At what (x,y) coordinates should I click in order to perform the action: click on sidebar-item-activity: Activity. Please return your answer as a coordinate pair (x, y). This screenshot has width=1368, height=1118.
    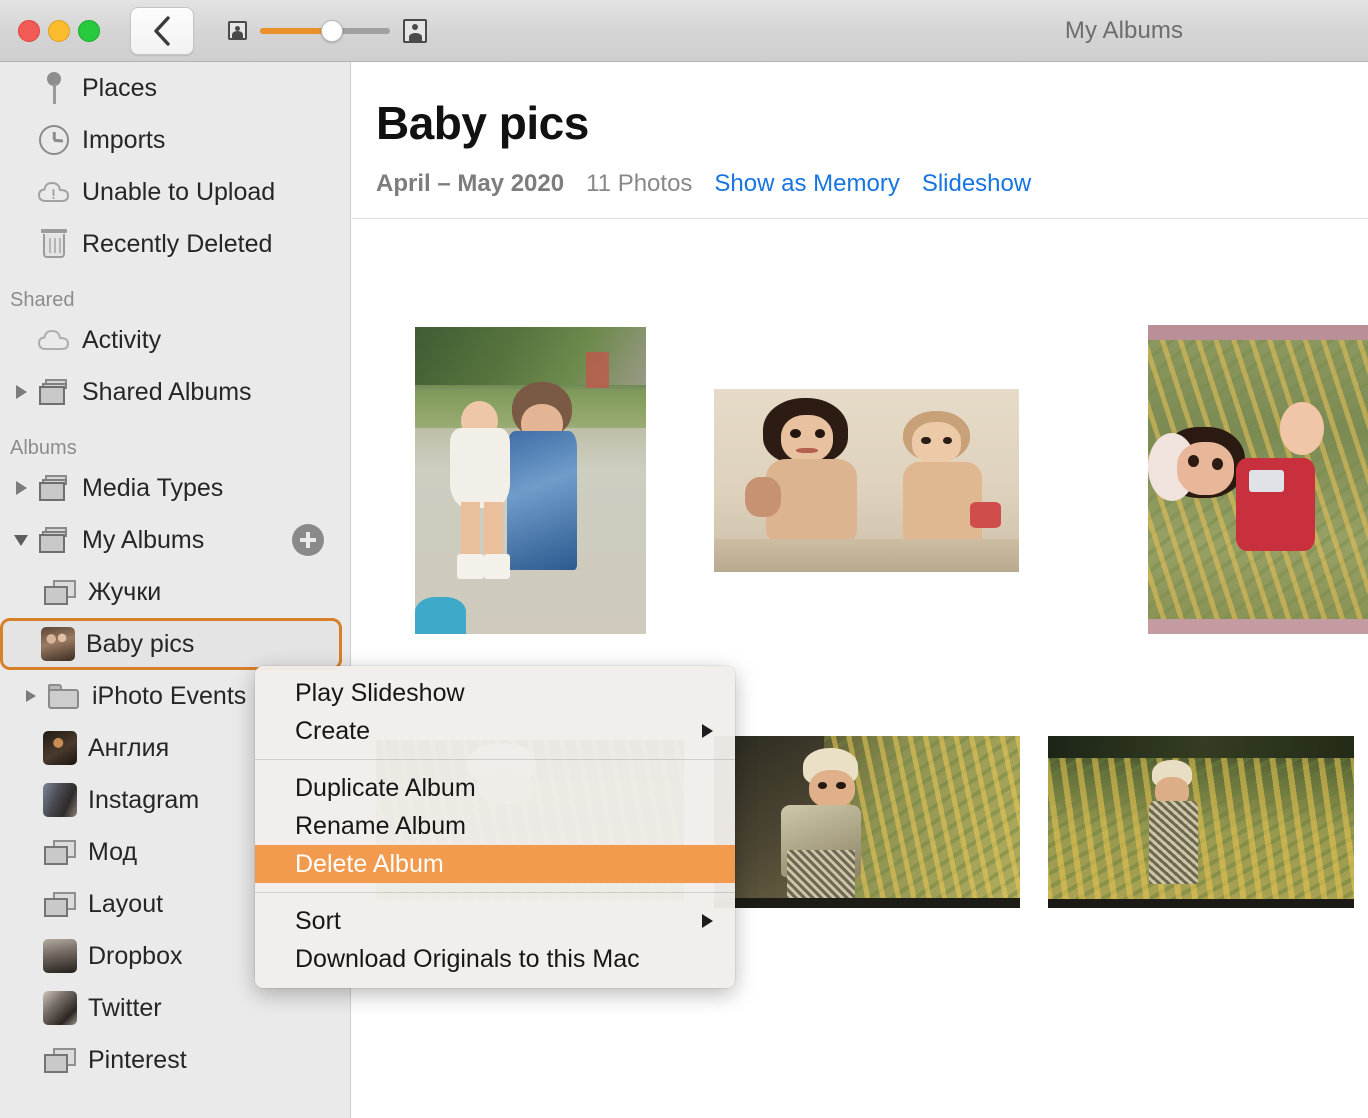
    Looking at the image, I should click on (175, 340).